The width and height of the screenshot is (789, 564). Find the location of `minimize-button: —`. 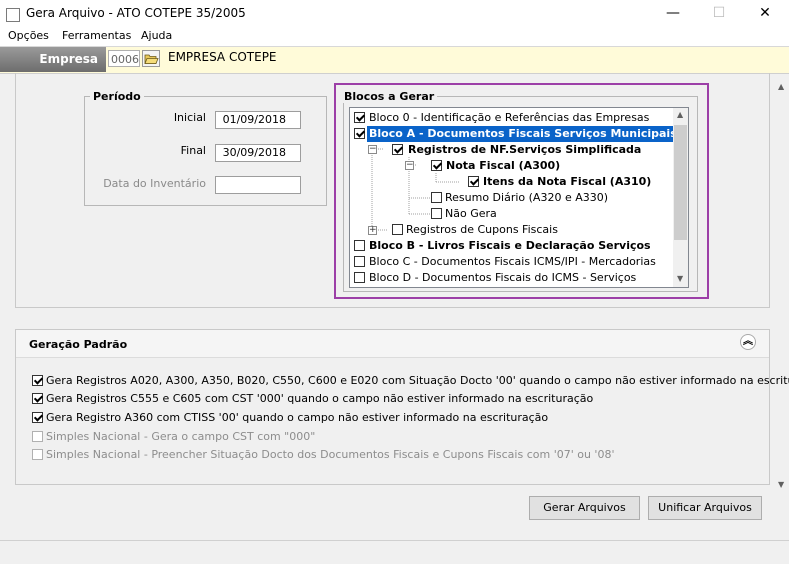

minimize-button: — is located at coordinates (673, 14).